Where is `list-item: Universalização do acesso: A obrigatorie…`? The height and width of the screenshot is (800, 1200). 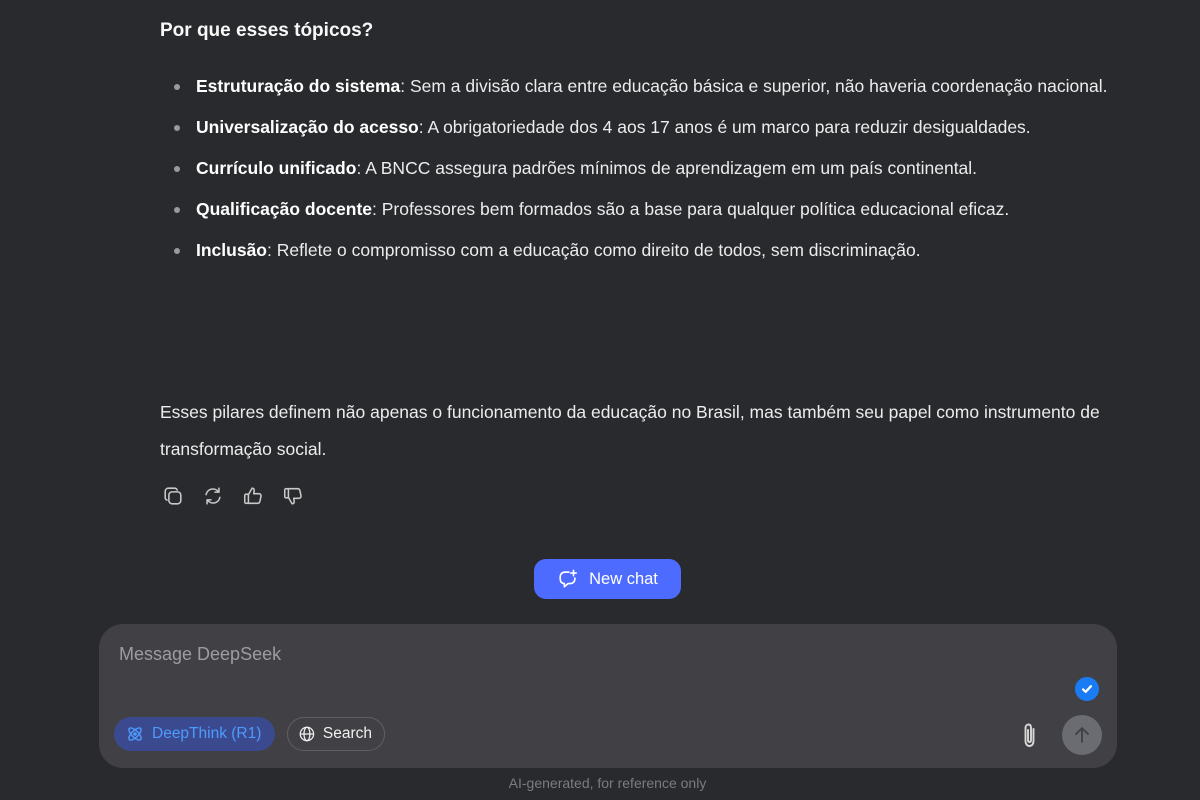 list-item: Universalização do acesso: A obrigatorie… is located at coordinates (645, 127).